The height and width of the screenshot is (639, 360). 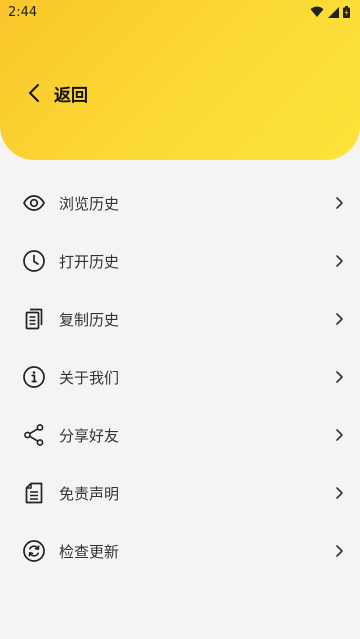 What do you see at coordinates (34, 203) in the screenshot?
I see `eye-icon` at bounding box center [34, 203].